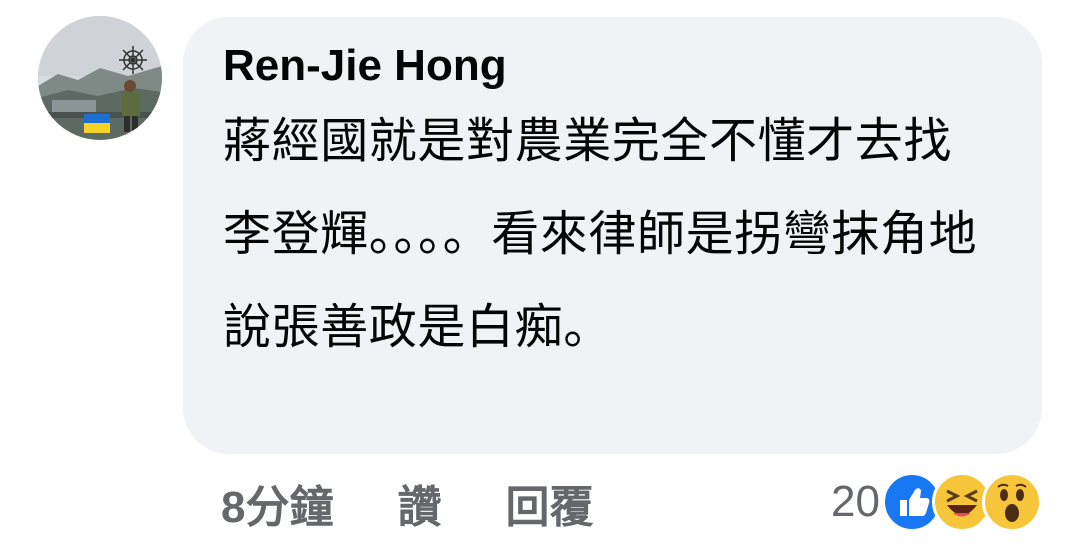 The image size is (1080, 553). I want to click on comment-actions: 8分鐘 讚 回覆, so click(407, 503).